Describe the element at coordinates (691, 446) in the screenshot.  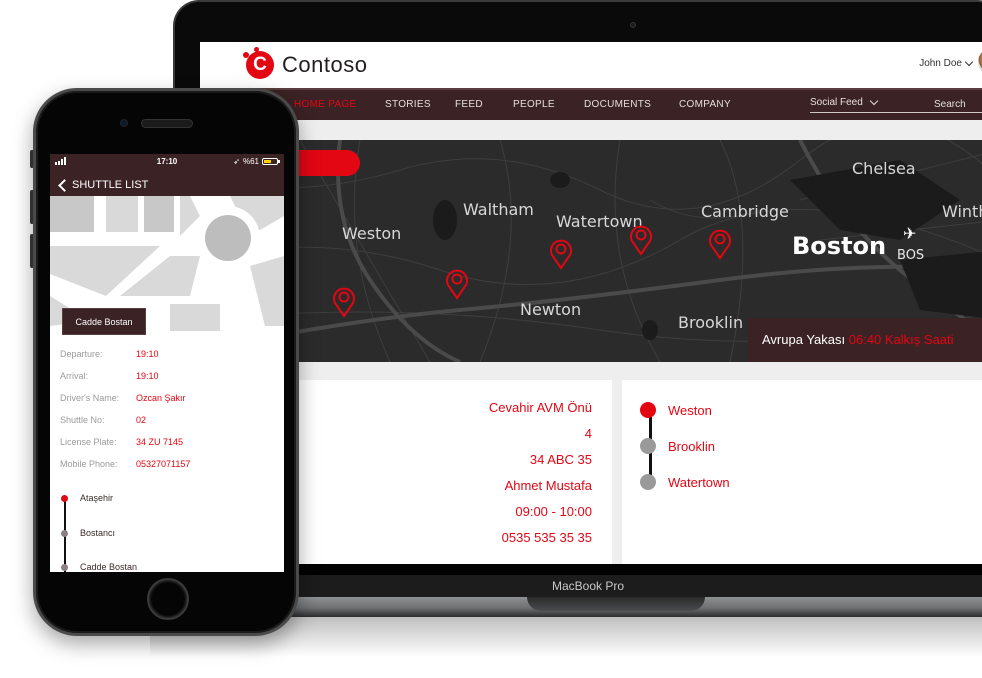
I see `stop-label: Brooklin` at that location.